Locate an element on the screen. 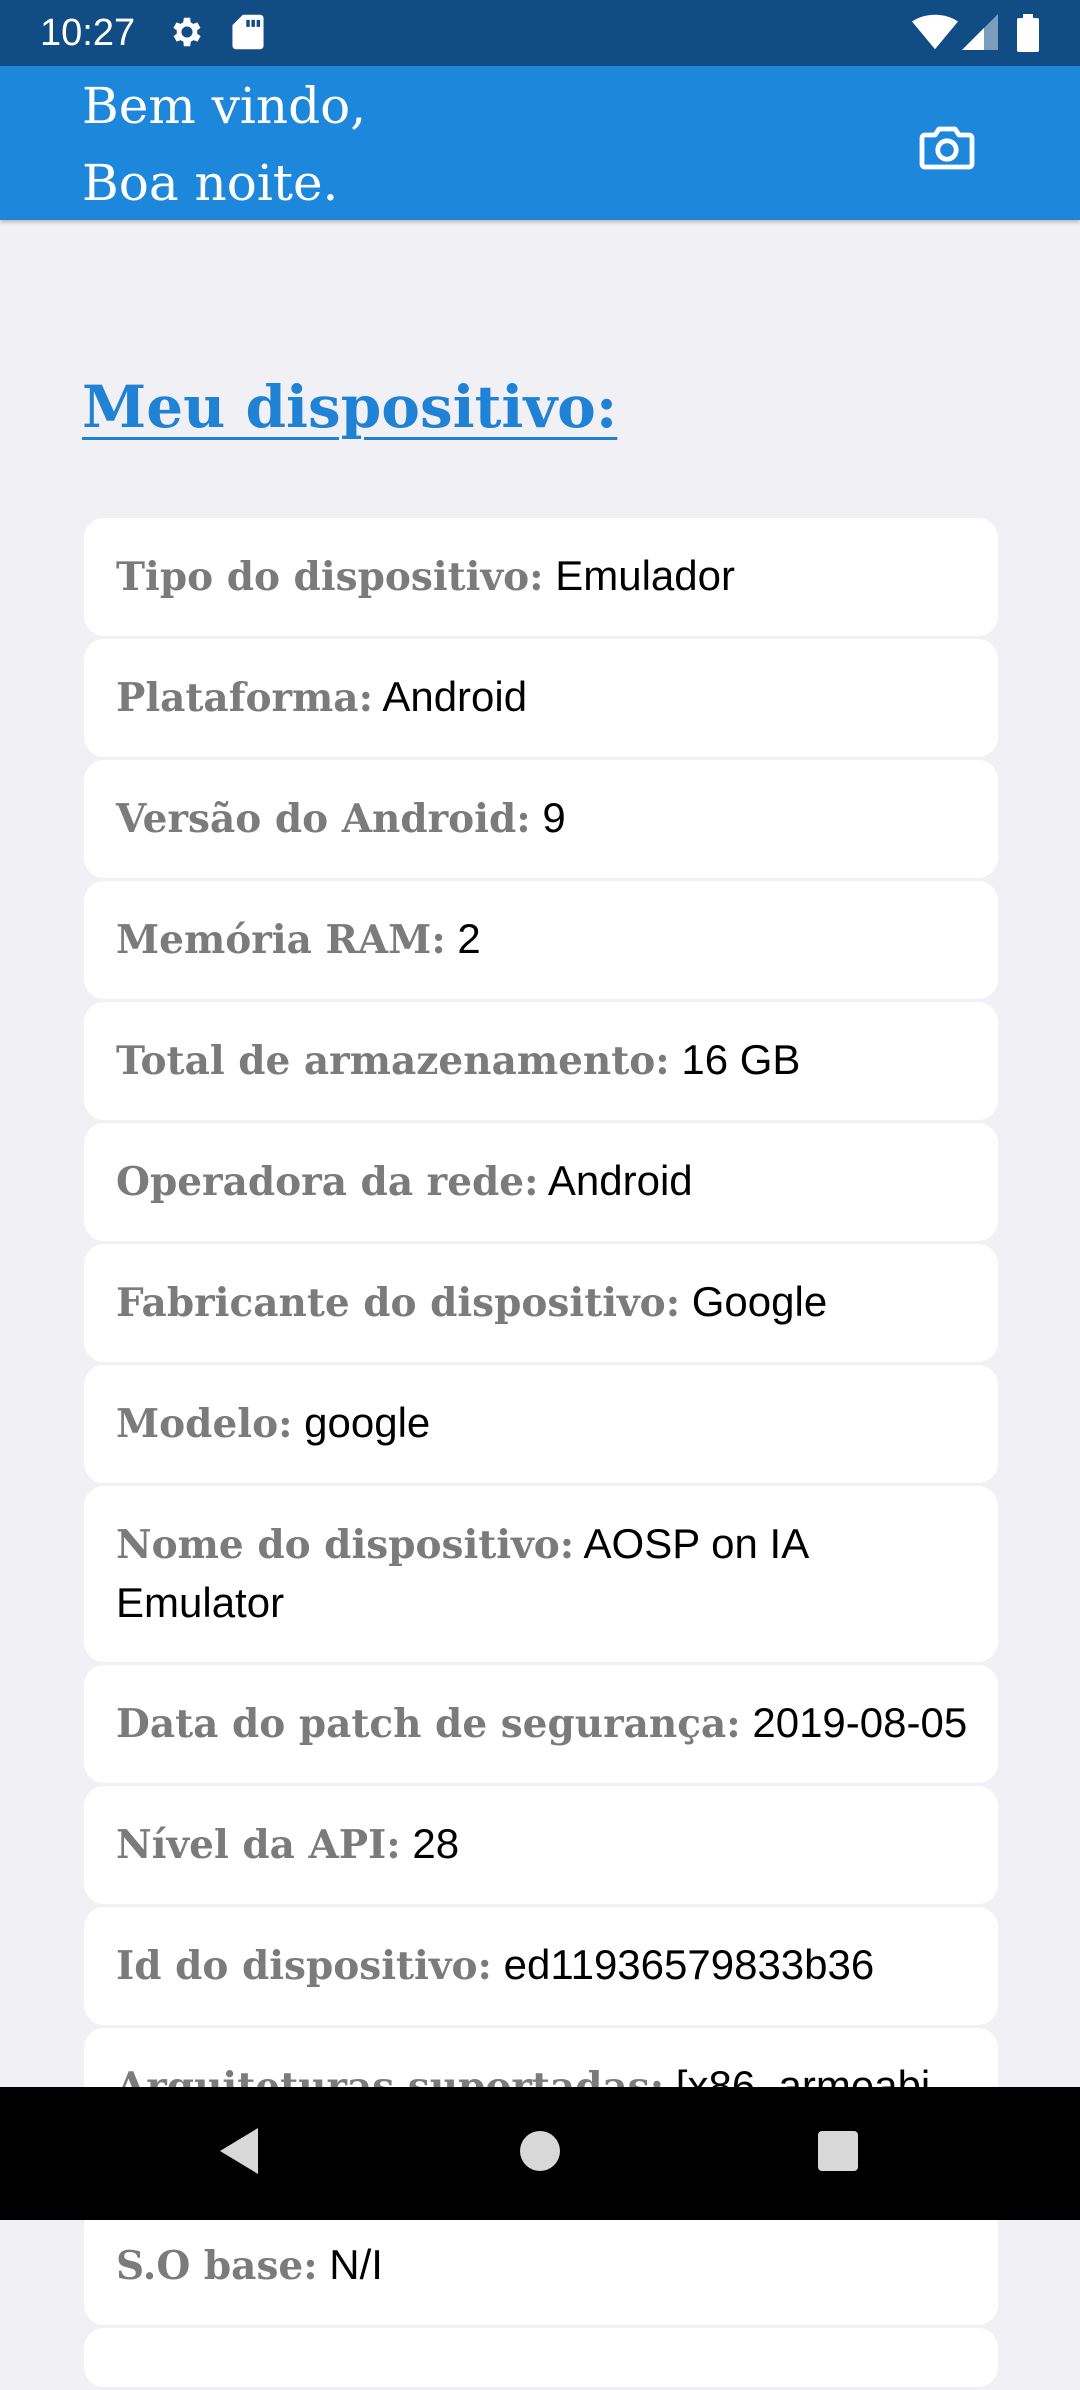 Image resolution: width=1080 pixels, height=2390 pixels. device-info-card: Plataforma: Android is located at coordinates (541, 698).